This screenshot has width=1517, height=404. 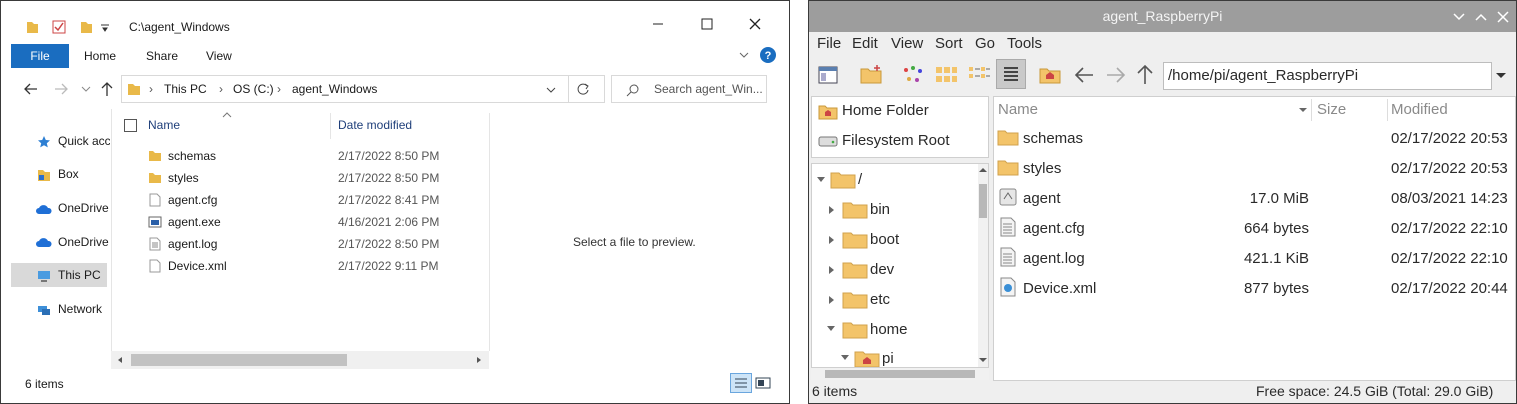 What do you see at coordinates (888, 358) in the screenshot?
I see `tree-item-pi: pi` at bounding box center [888, 358].